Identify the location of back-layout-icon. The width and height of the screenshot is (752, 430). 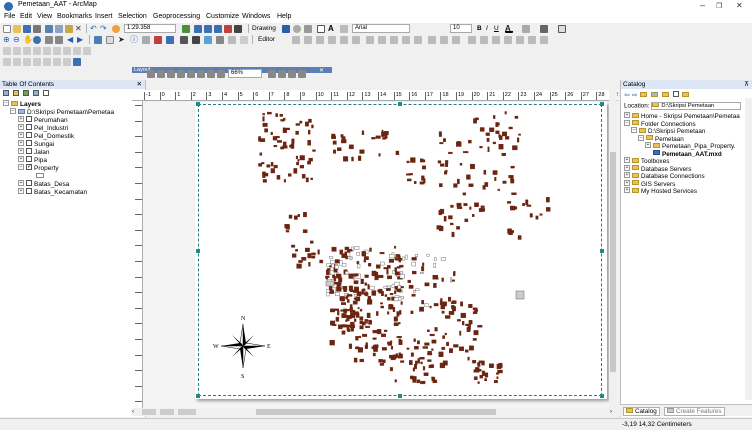
(211, 74).